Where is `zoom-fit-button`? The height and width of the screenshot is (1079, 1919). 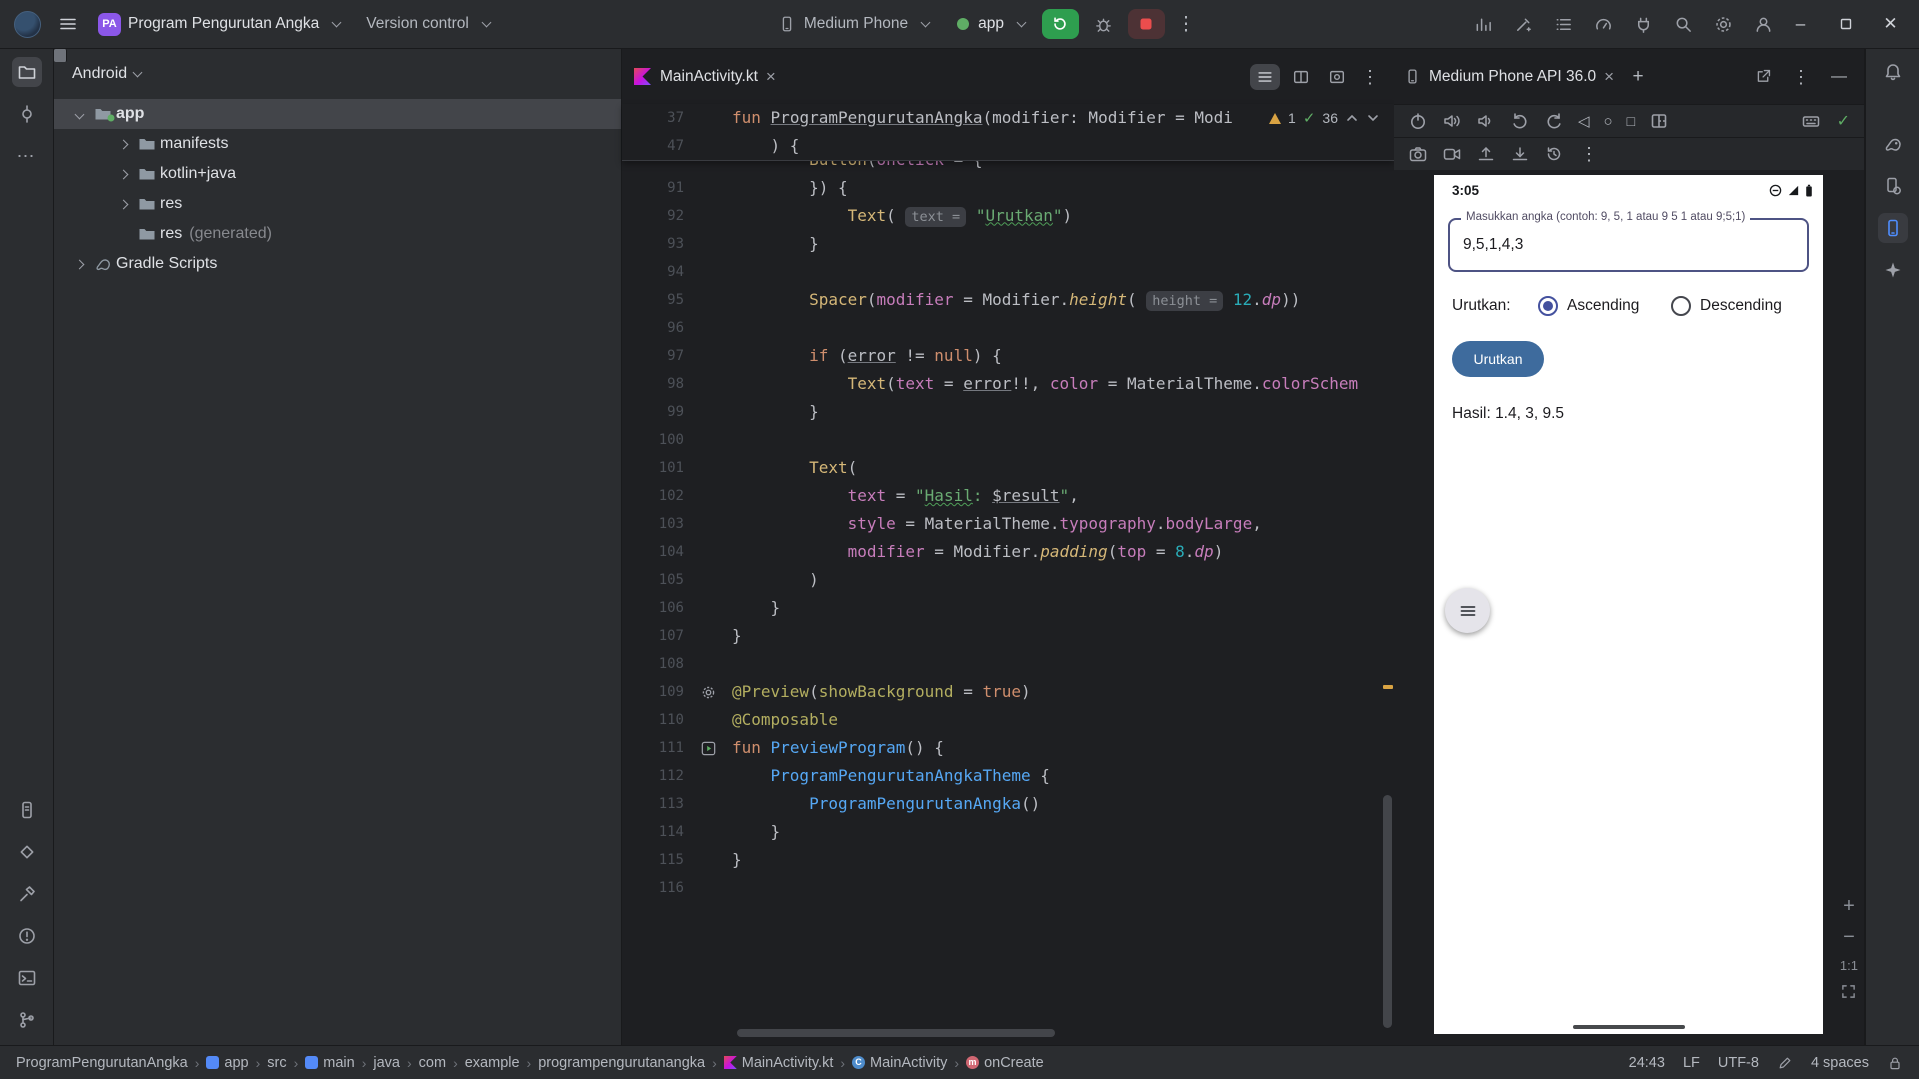 zoom-fit-button is located at coordinates (1848, 991).